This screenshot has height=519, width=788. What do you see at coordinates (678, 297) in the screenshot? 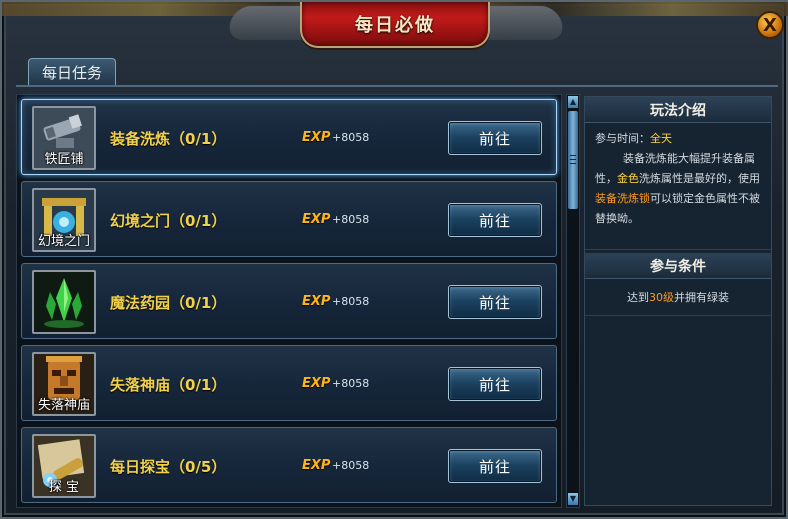
I see `condition-text: 达到30级并拥有绿装` at bounding box center [678, 297].